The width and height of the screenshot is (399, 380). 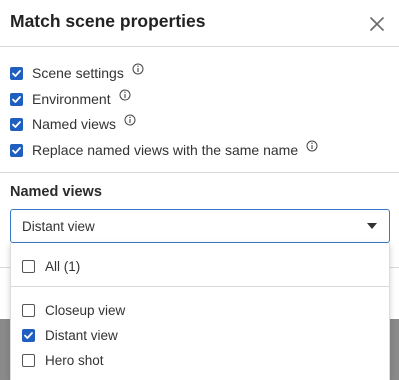 What do you see at coordinates (108, 21) in the screenshot?
I see `dialog-title: Match scene properties` at bounding box center [108, 21].